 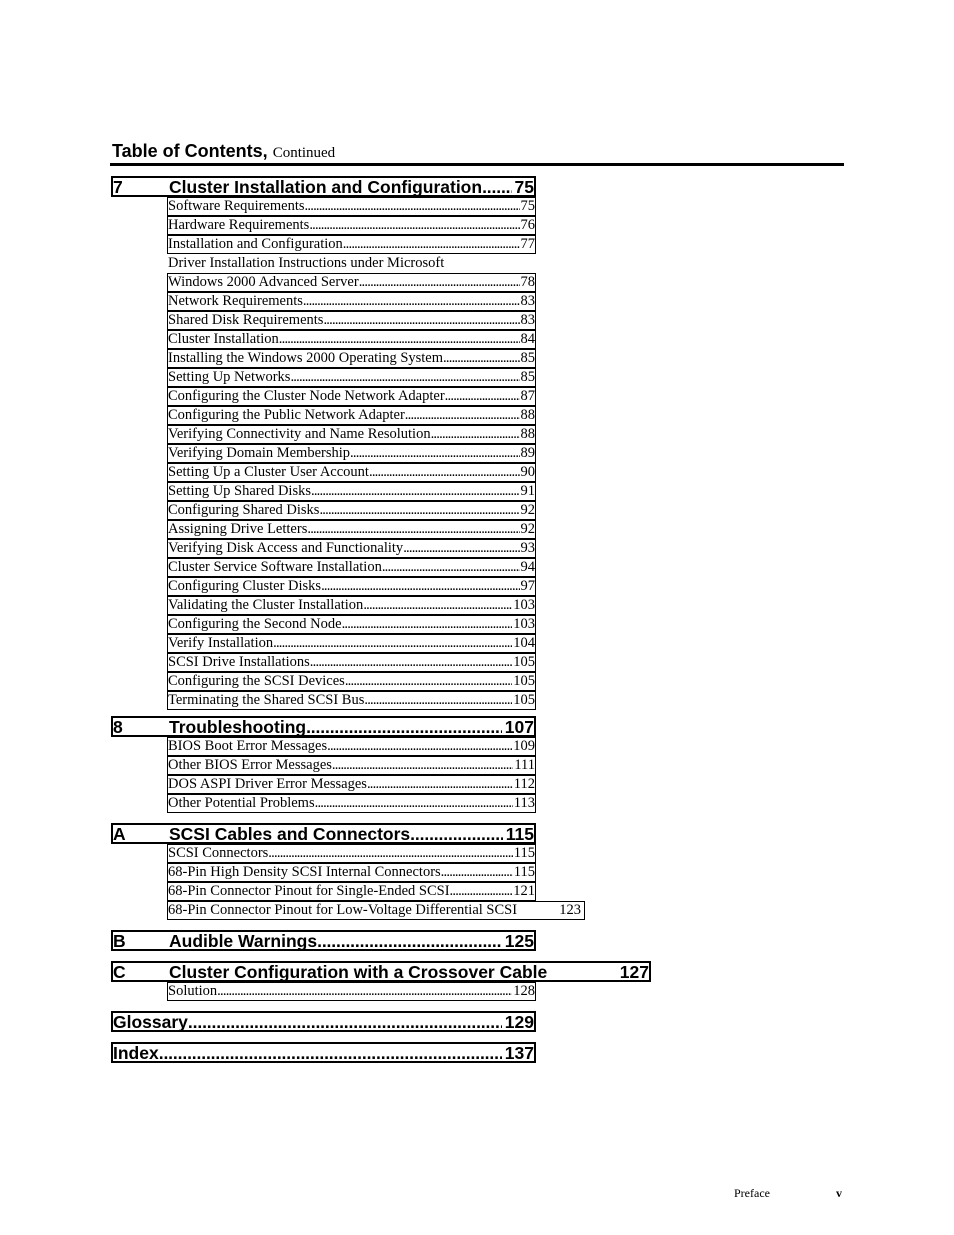 I want to click on toc-index: Index 137, so click(x=323, y=1052).